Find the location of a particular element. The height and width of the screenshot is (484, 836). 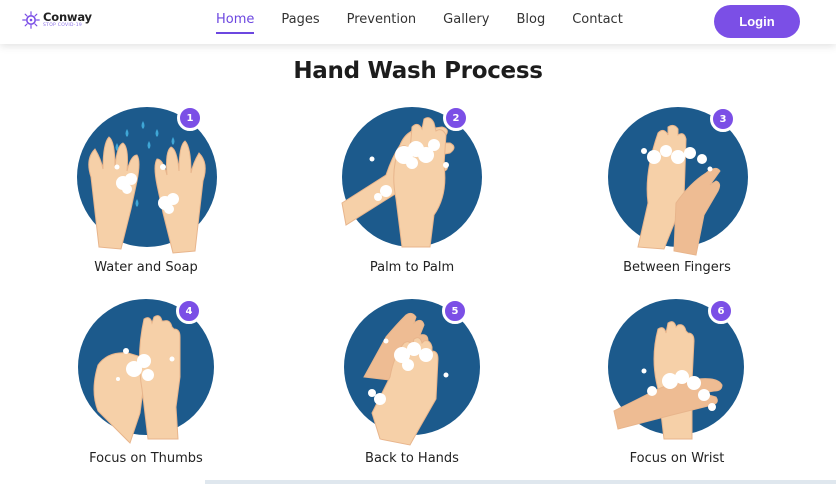

login-button: Login is located at coordinates (757, 21).